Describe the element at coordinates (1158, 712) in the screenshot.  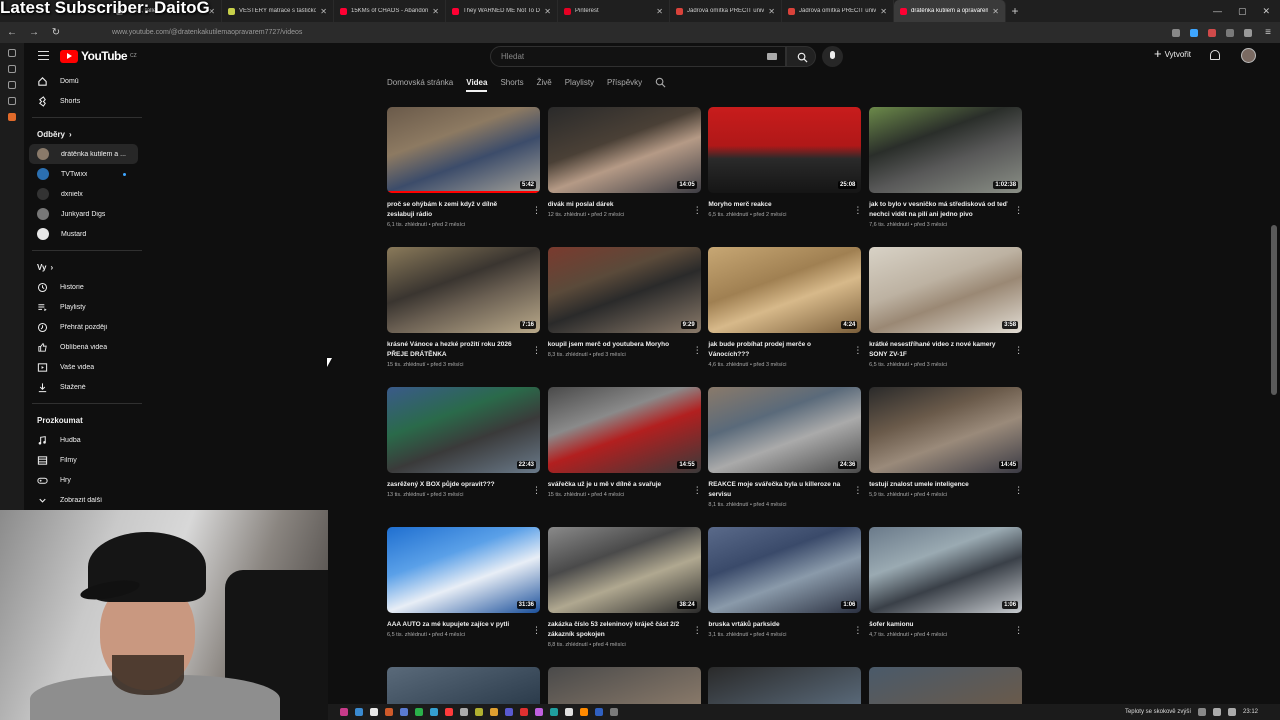
I see `weather-text: Teploty se skokově zvýší` at that location.